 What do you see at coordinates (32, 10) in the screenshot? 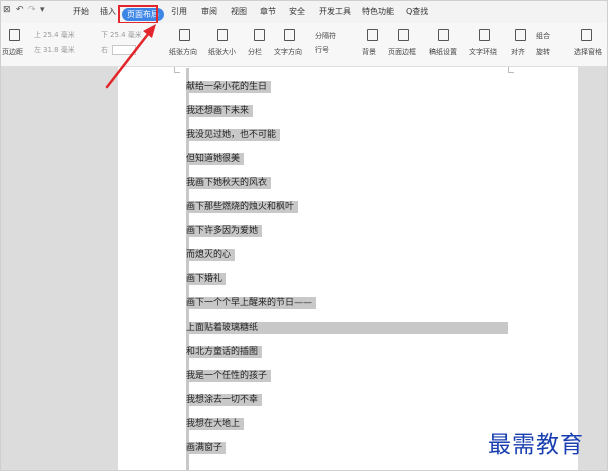
I see `redo-icon: ↷` at bounding box center [32, 10].